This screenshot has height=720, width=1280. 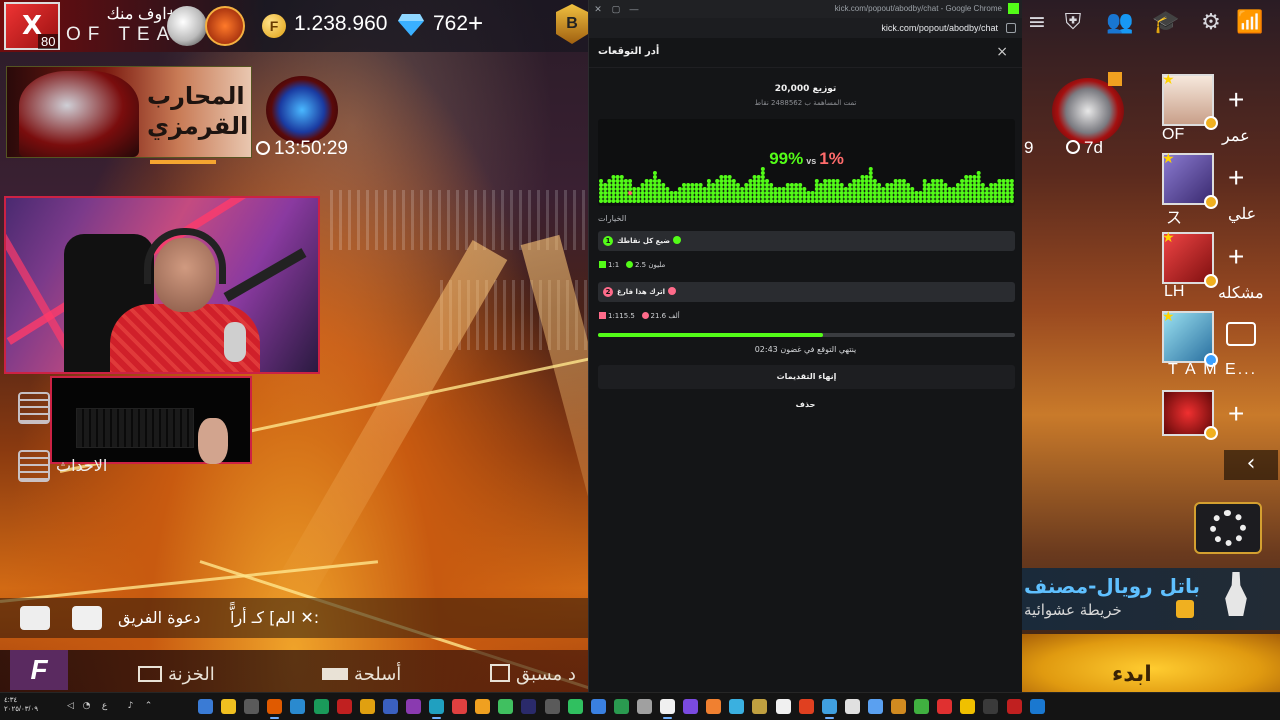 What do you see at coordinates (806, 241) in the screenshot?
I see `option-row: 1 ضيع كل نقاطك` at bounding box center [806, 241].